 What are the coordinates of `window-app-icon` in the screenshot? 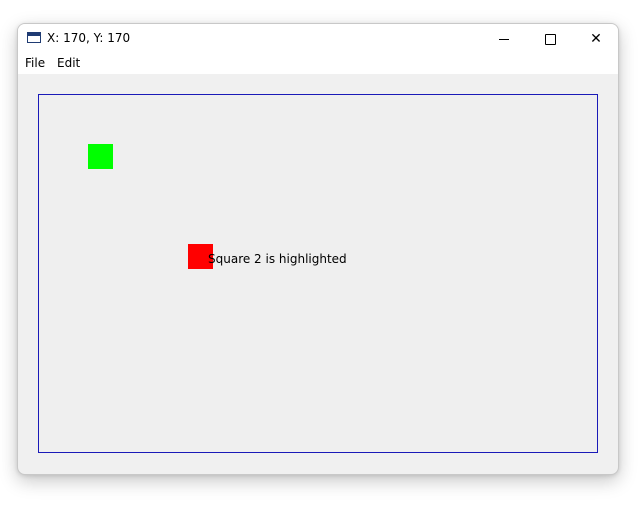 It's located at (34, 37).